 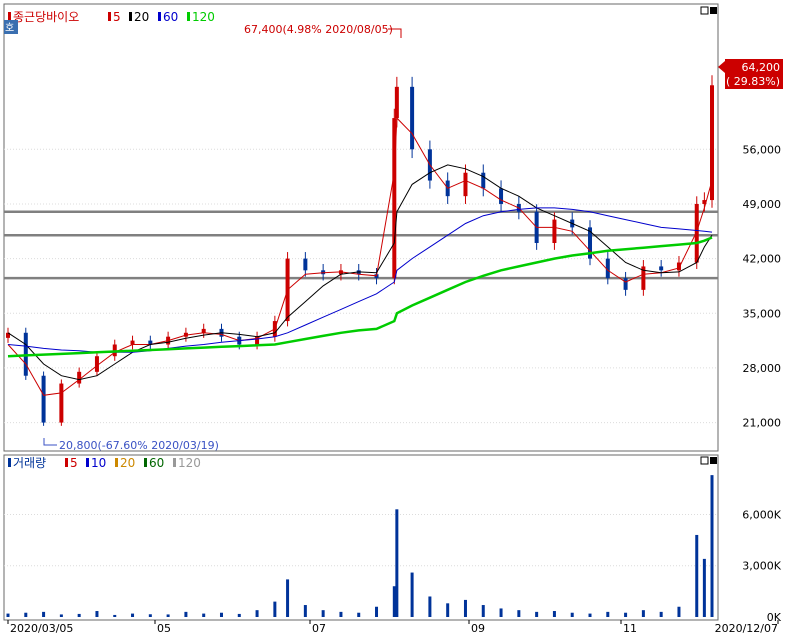 What do you see at coordinates (762, 259) in the screenshot?
I see `price-y-tick: 42,000` at bounding box center [762, 259].